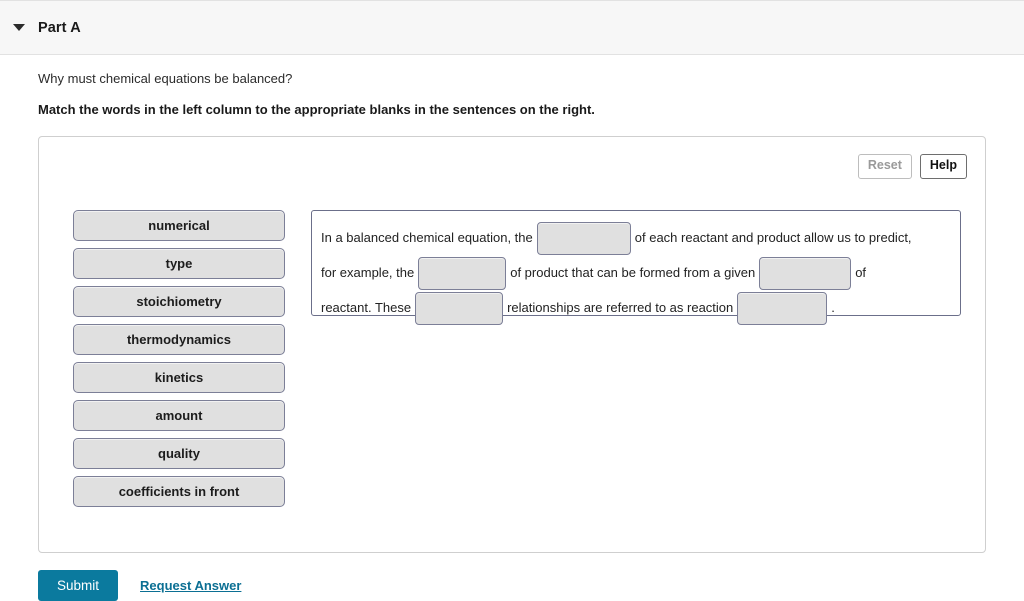  Describe the element at coordinates (179, 263) in the screenshot. I see `word-chip: type` at that location.